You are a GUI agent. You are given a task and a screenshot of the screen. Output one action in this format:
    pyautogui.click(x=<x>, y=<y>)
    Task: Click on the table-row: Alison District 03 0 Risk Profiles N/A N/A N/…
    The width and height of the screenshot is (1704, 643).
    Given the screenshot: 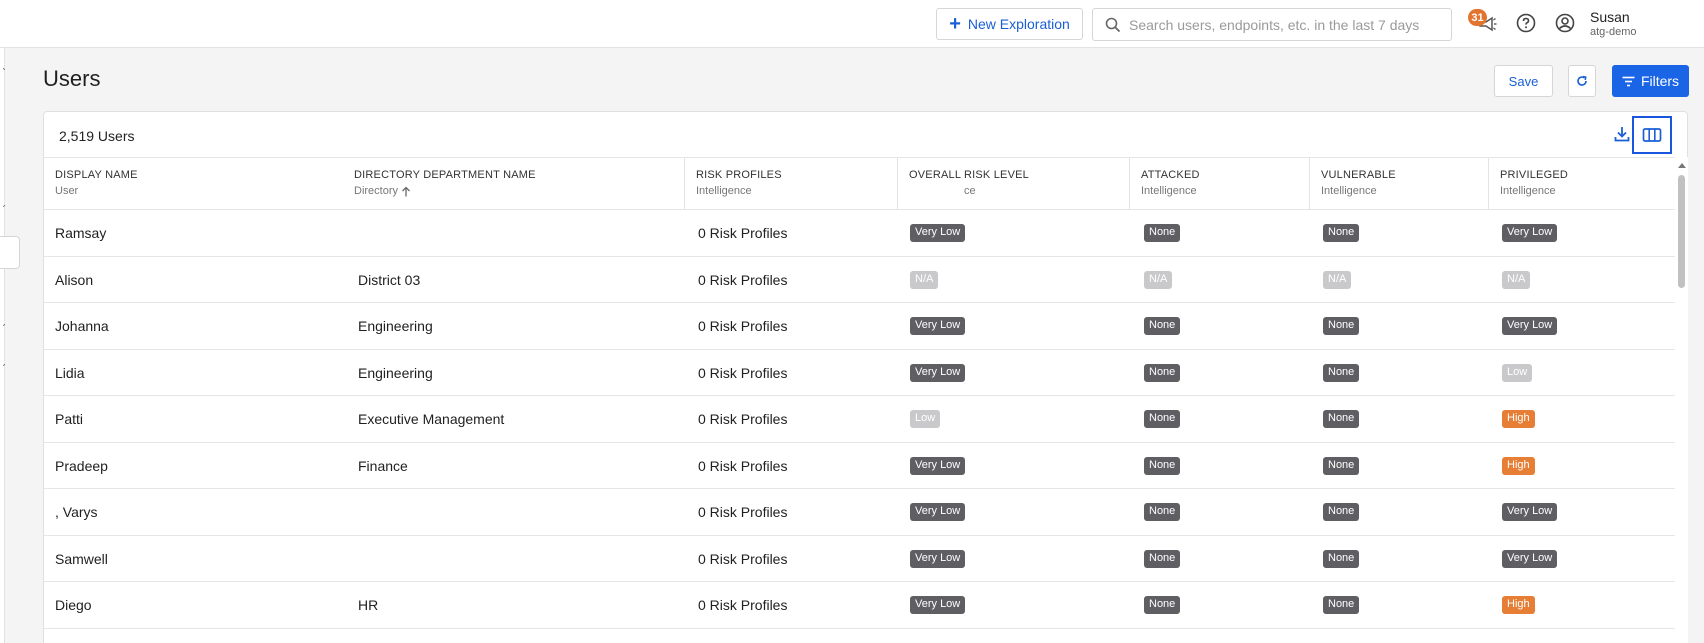 What is the action you would take?
    pyautogui.click(x=859, y=280)
    